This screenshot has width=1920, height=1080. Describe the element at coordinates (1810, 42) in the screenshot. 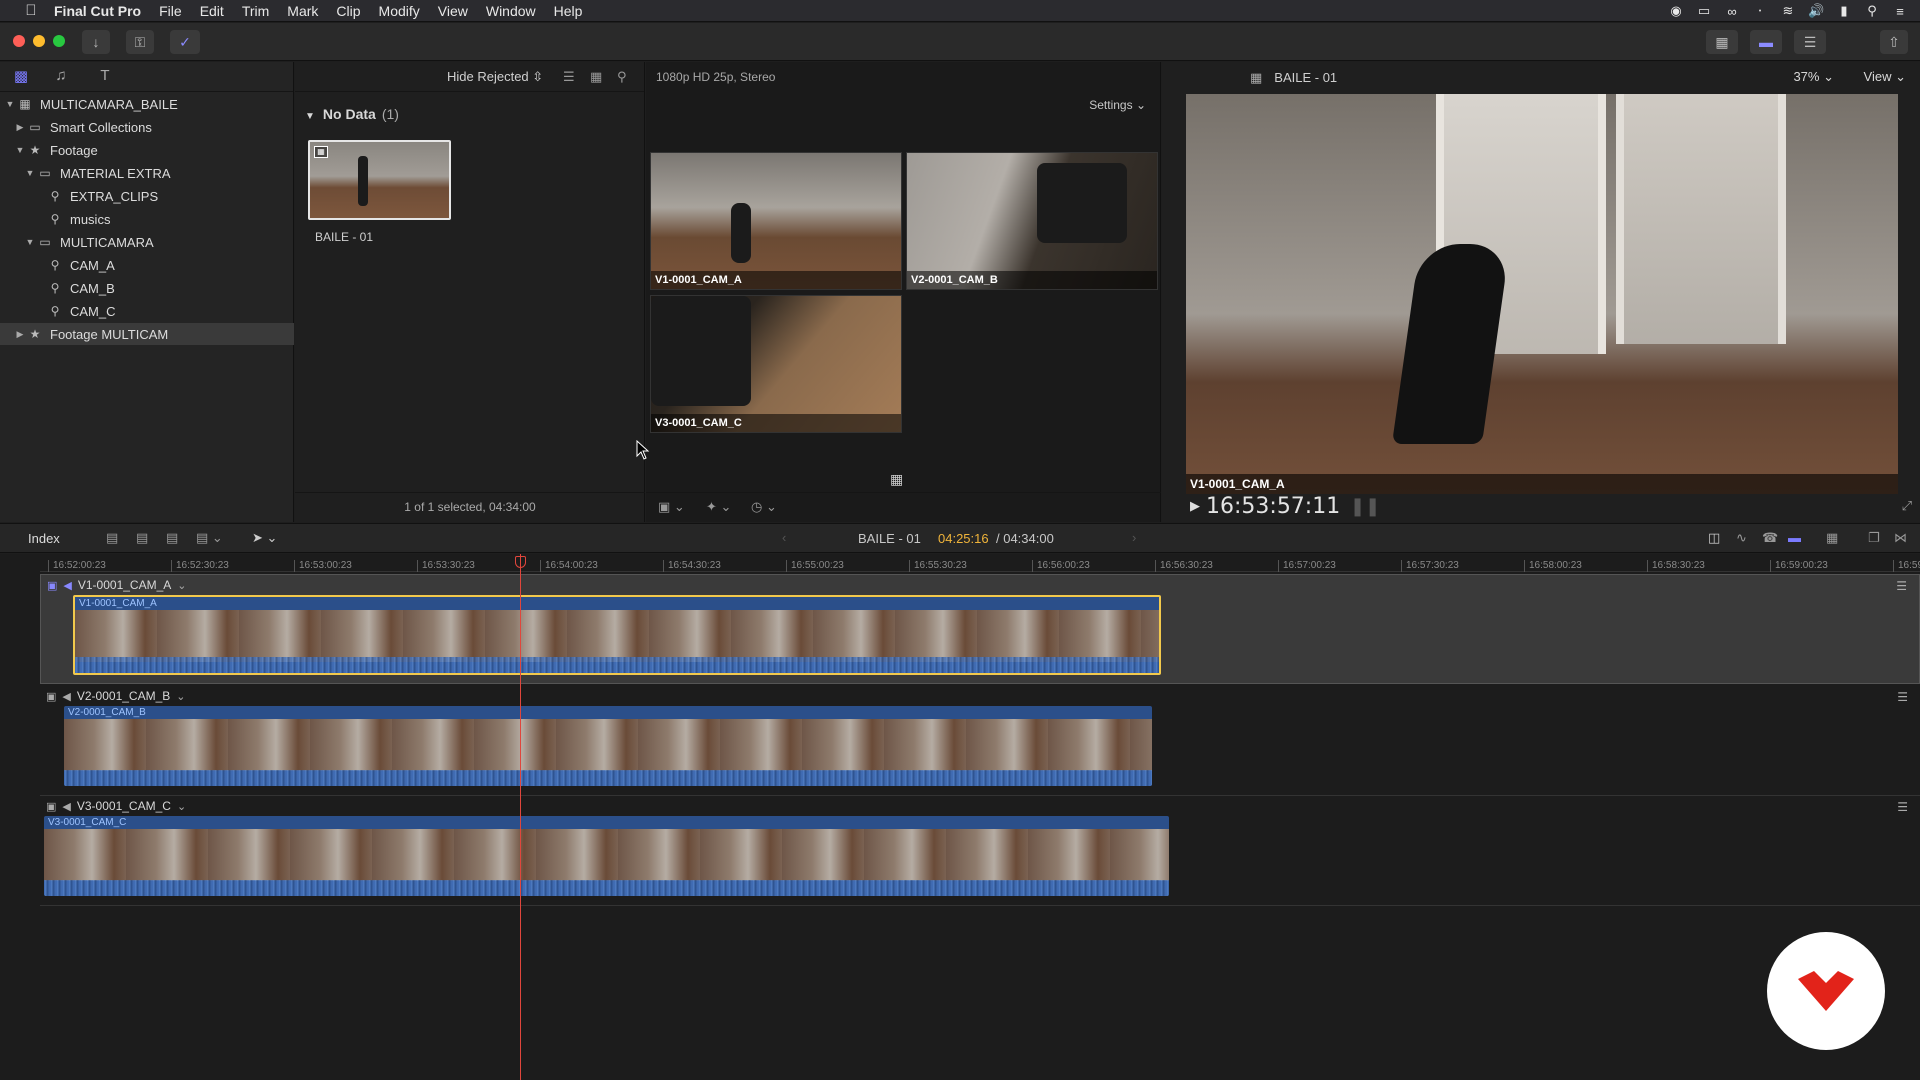

I see `inspector-icon: ☰` at that location.